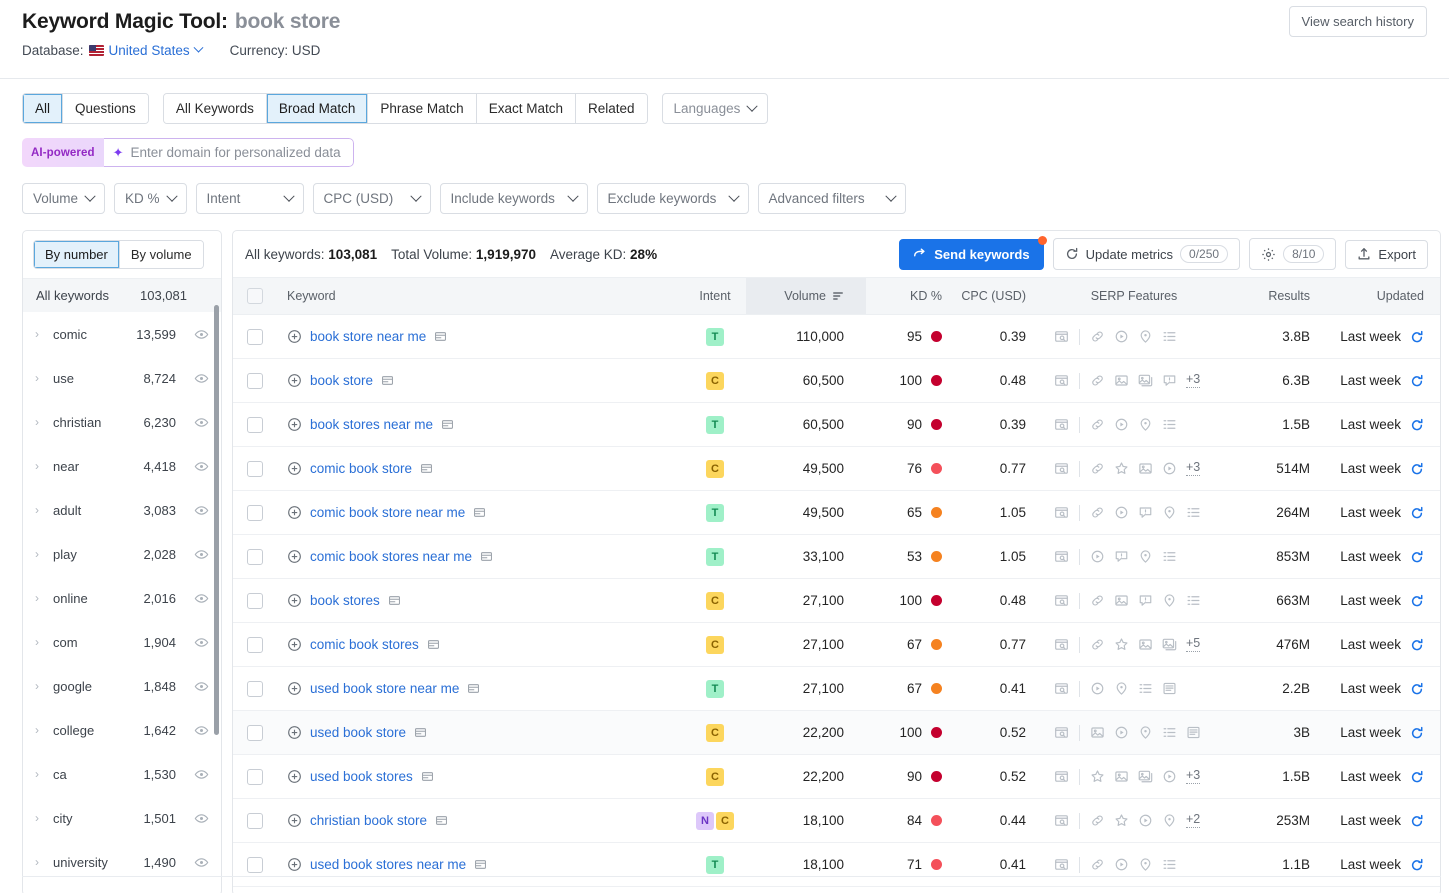 The image size is (1449, 893). What do you see at coordinates (215, 108) in the screenshot?
I see `tab-all-keywords: All Keywords` at bounding box center [215, 108].